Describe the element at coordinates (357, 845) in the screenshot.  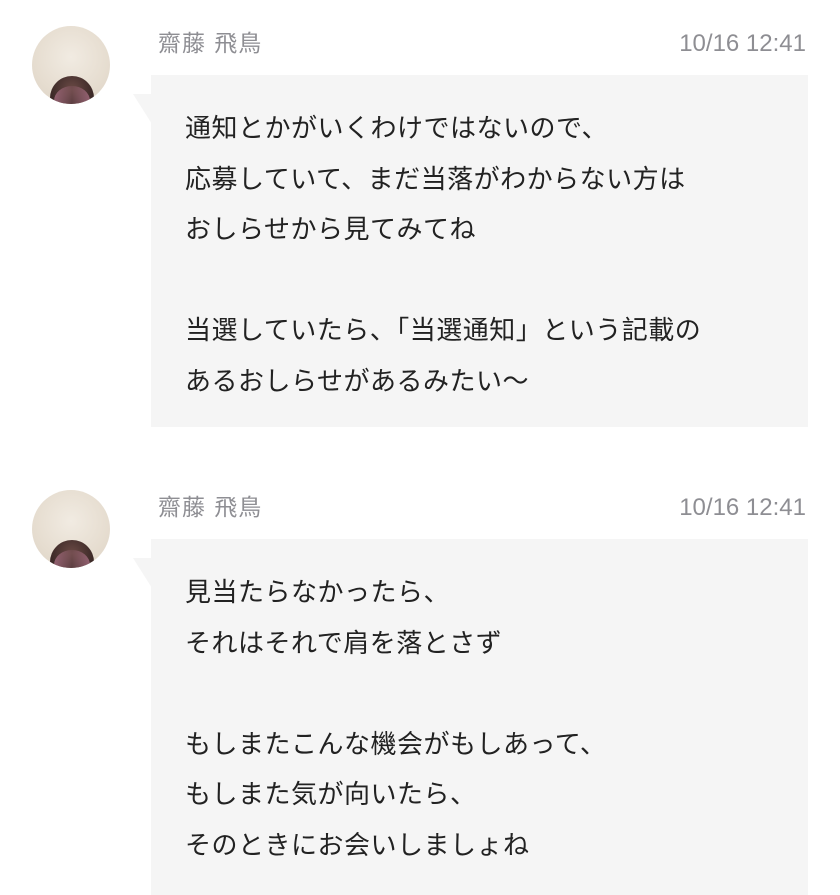
I see `message-line: そのときにお会いしましょね` at that location.